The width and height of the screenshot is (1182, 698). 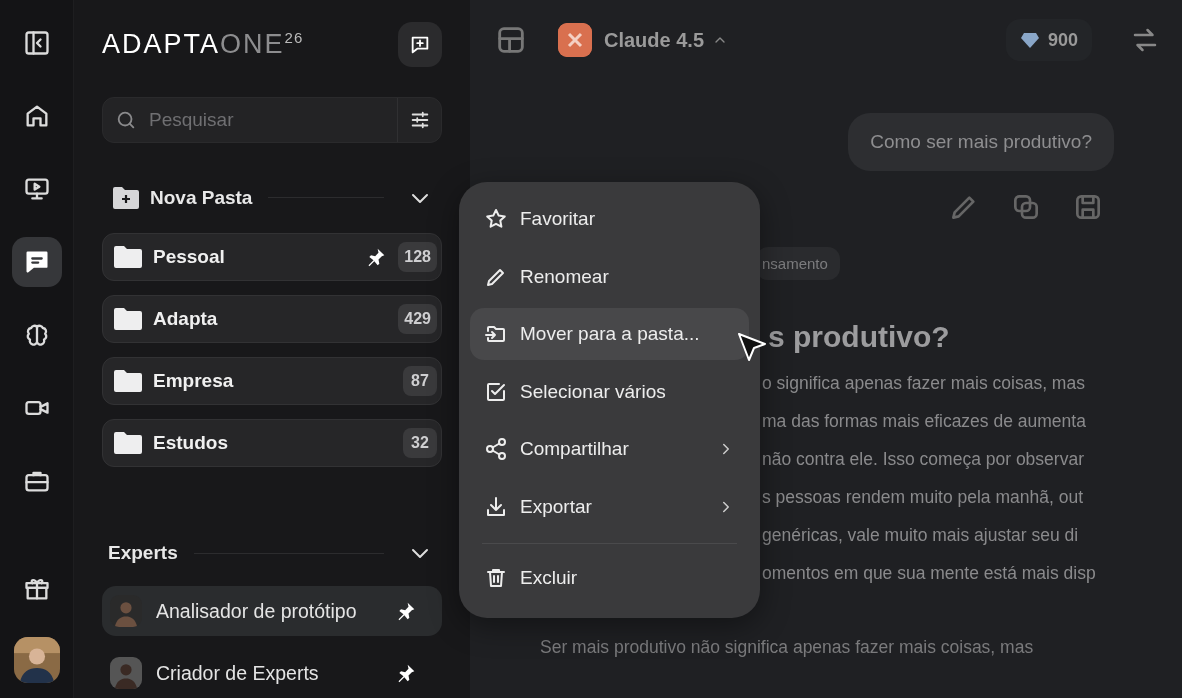 What do you see at coordinates (981, 142) in the screenshot?
I see `user-message: Como ser mais produtivo?` at bounding box center [981, 142].